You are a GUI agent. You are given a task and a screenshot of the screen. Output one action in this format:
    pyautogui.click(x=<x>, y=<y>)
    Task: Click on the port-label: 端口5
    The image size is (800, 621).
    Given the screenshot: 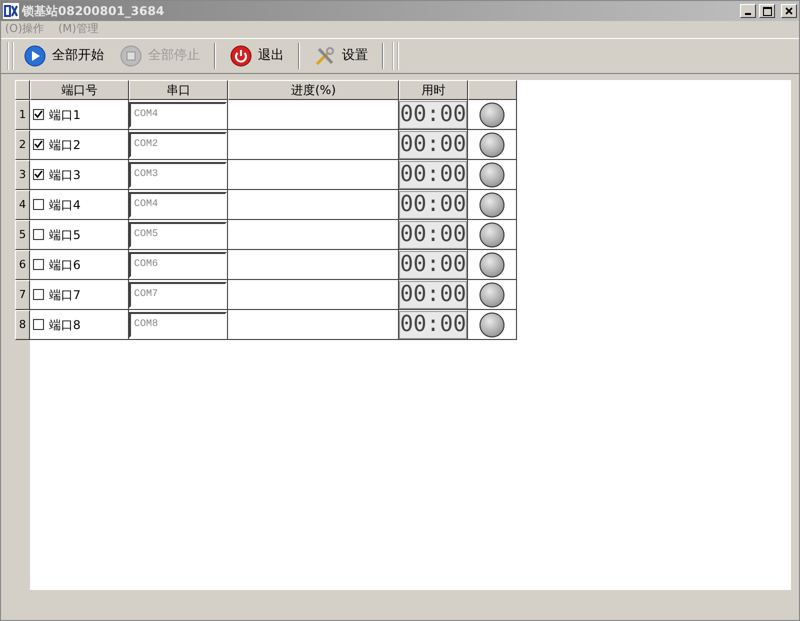 What is the action you would take?
    pyautogui.click(x=65, y=235)
    